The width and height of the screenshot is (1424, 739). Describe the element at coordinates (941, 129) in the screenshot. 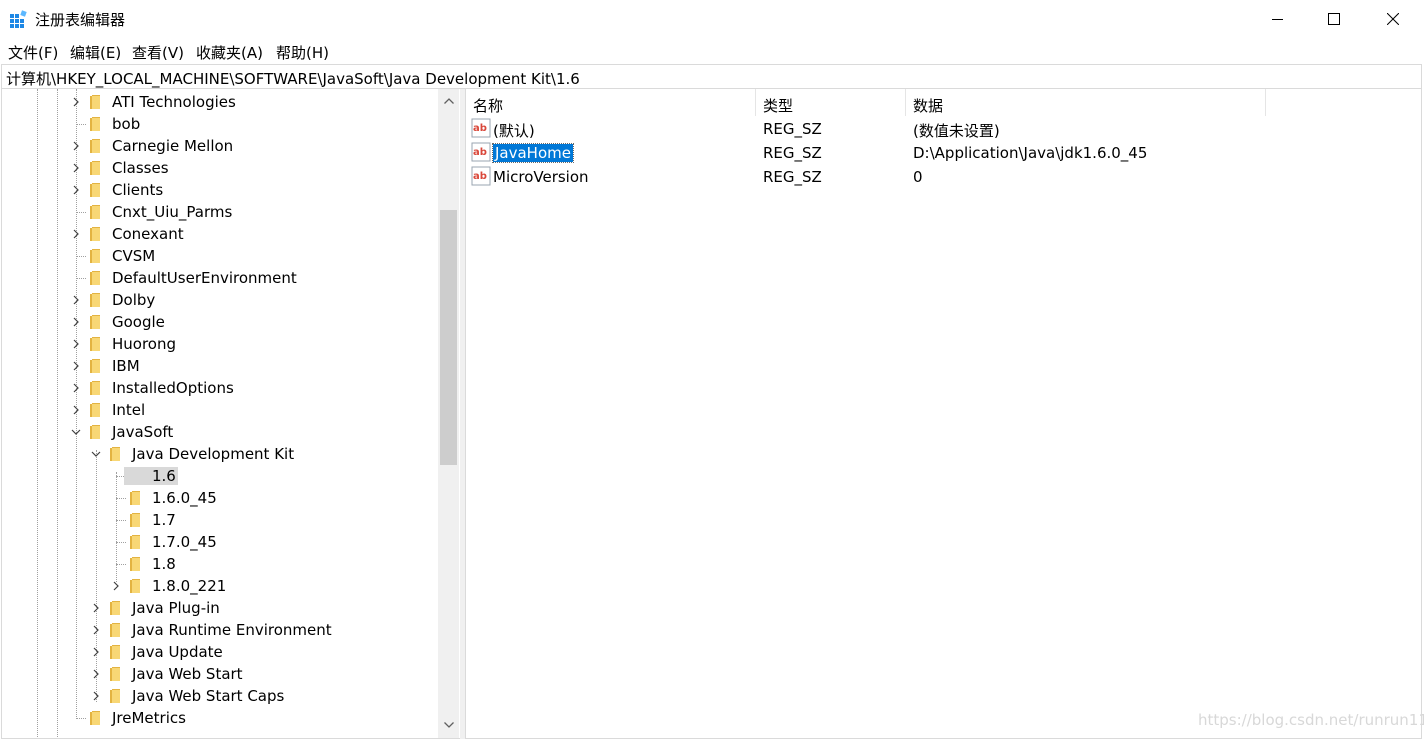

I see `value-row: ab (默认) REG_SZ (数值未设置)` at that location.